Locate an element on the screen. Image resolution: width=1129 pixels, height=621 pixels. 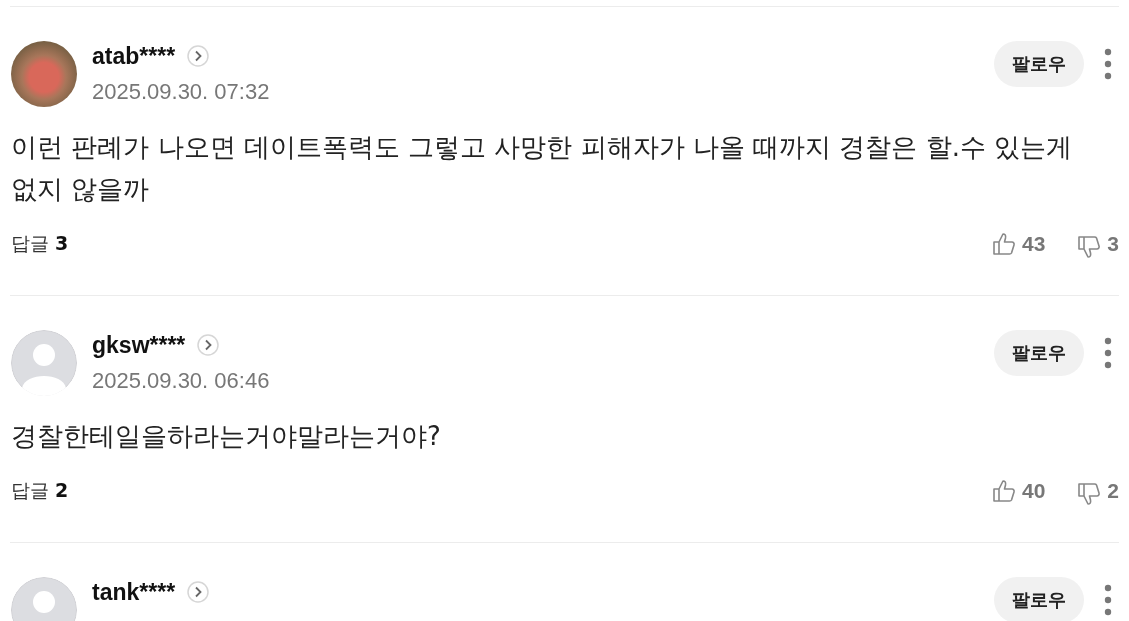
comment-date: 2025.09.30. 07:32 is located at coordinates (181, 92).